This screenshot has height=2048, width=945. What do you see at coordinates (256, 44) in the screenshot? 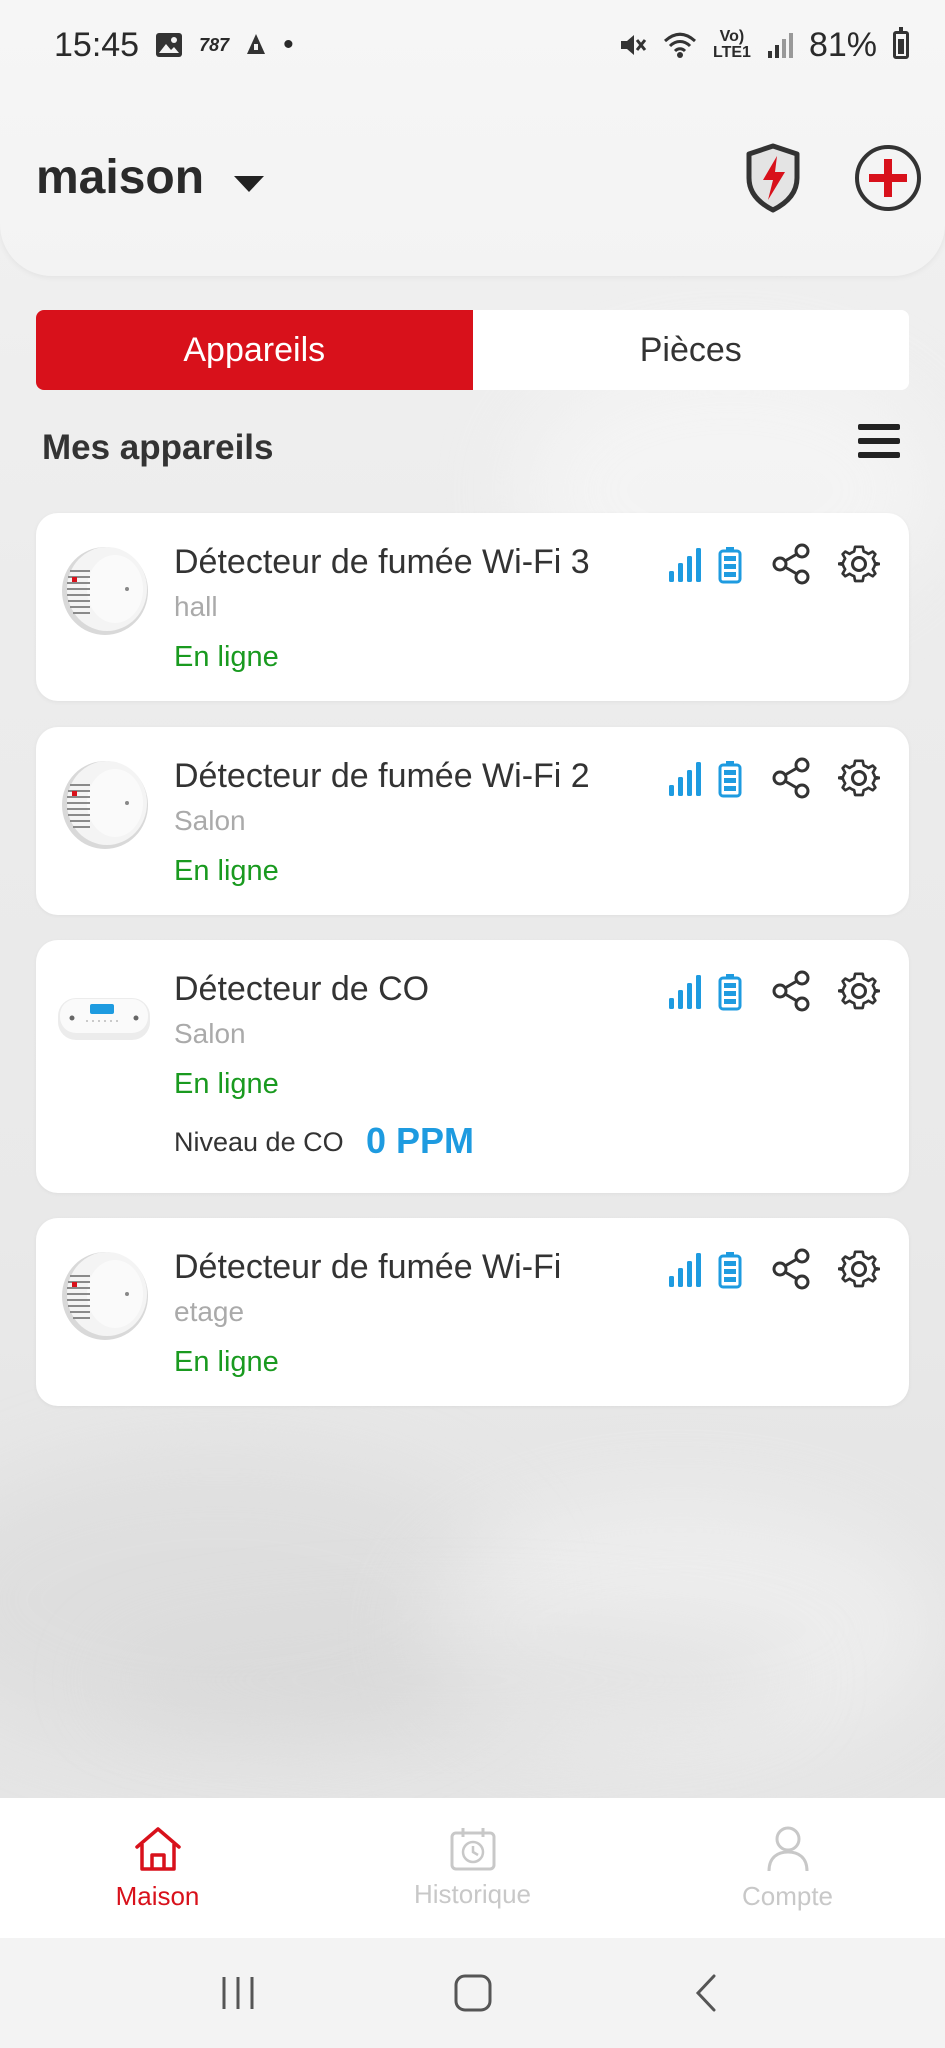
I see `app-notification-icon` at bounding box center [256, 44].